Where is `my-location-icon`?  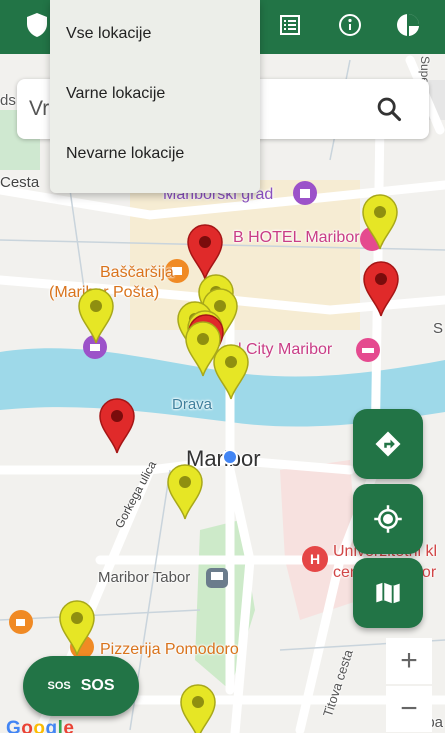 my-location-icon is located at coordinates (388, 519).